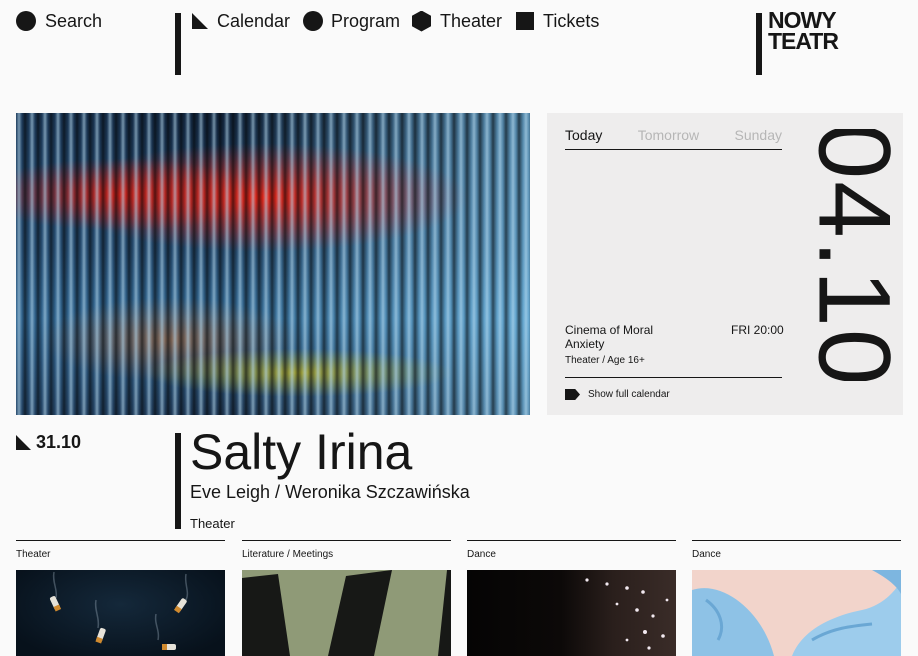 The image size is (918, 656). I want to click on nav-program-label: Program, so click(366, 21).